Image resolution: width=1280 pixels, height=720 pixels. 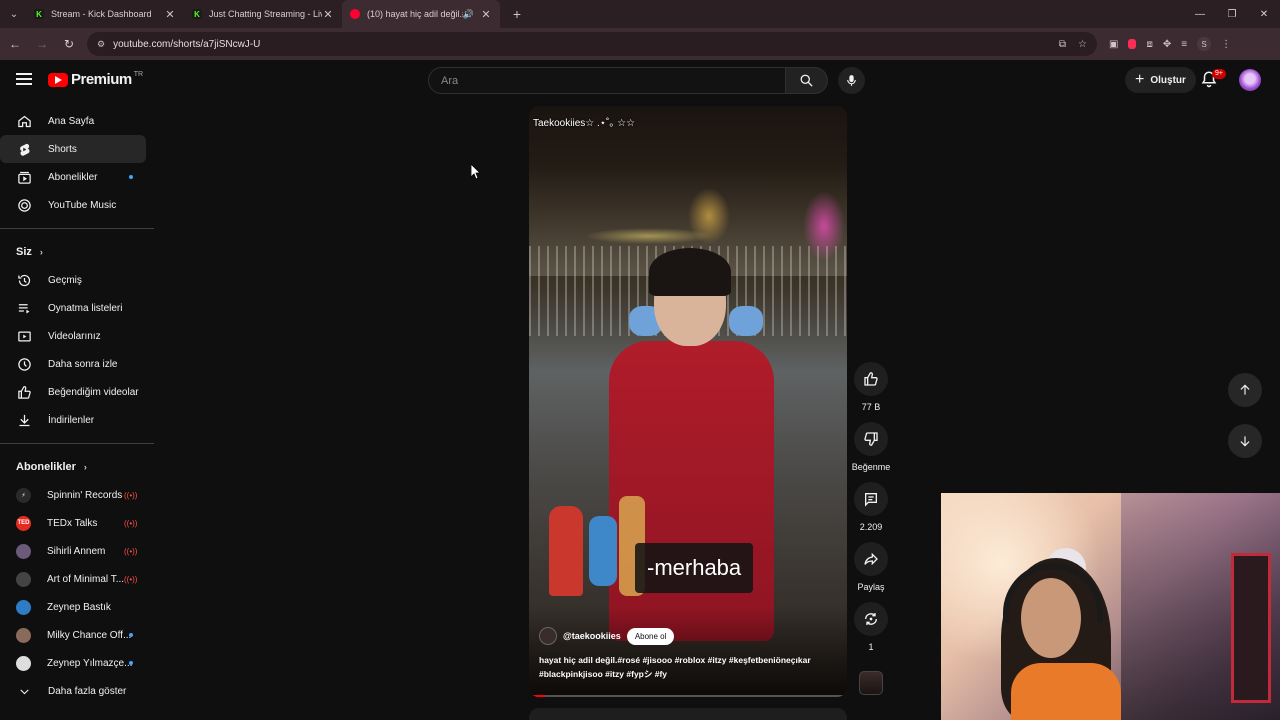 What do you see at coordinates (24, 364) in the screenshot?
I see `watch-later-icon` at bounding box center [24, 364].